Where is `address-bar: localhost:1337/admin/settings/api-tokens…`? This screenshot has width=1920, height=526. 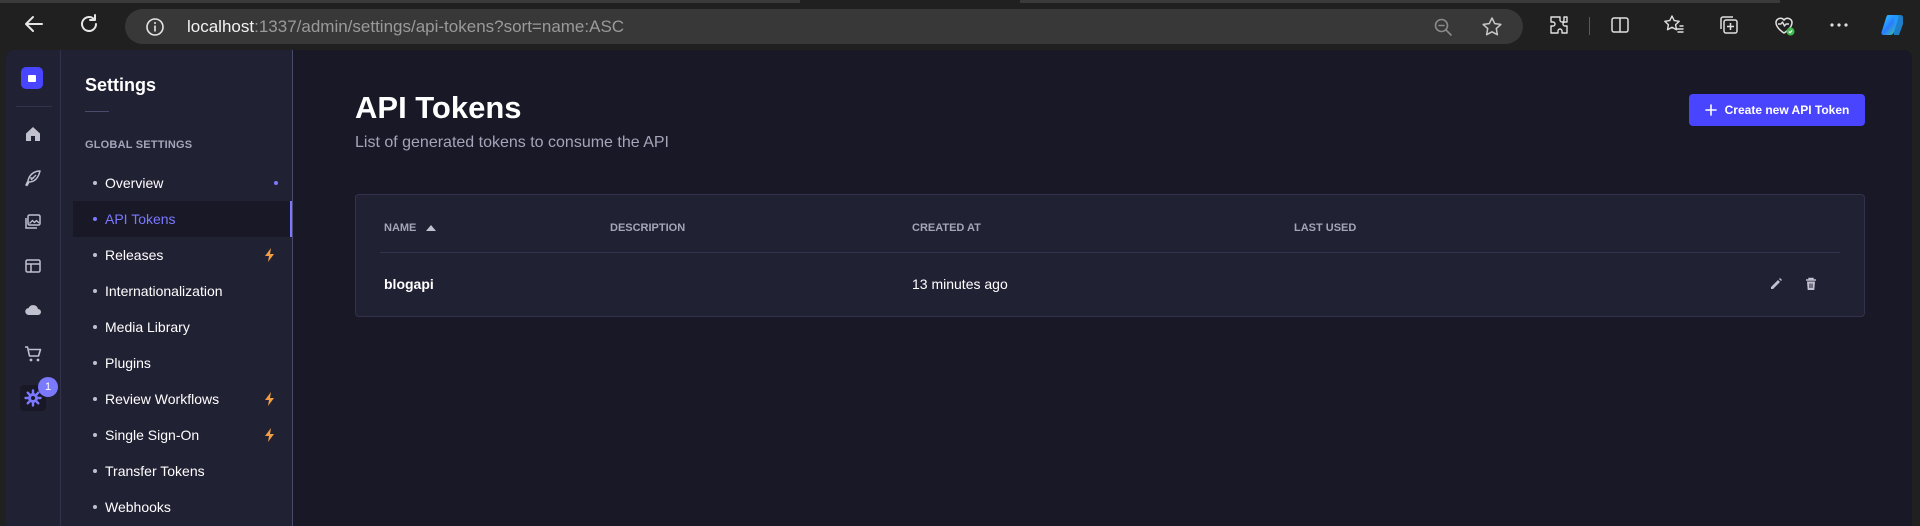
address-bar: localhost:1337/admin/settings/api-tokens… is located at coordinates (824, 26).